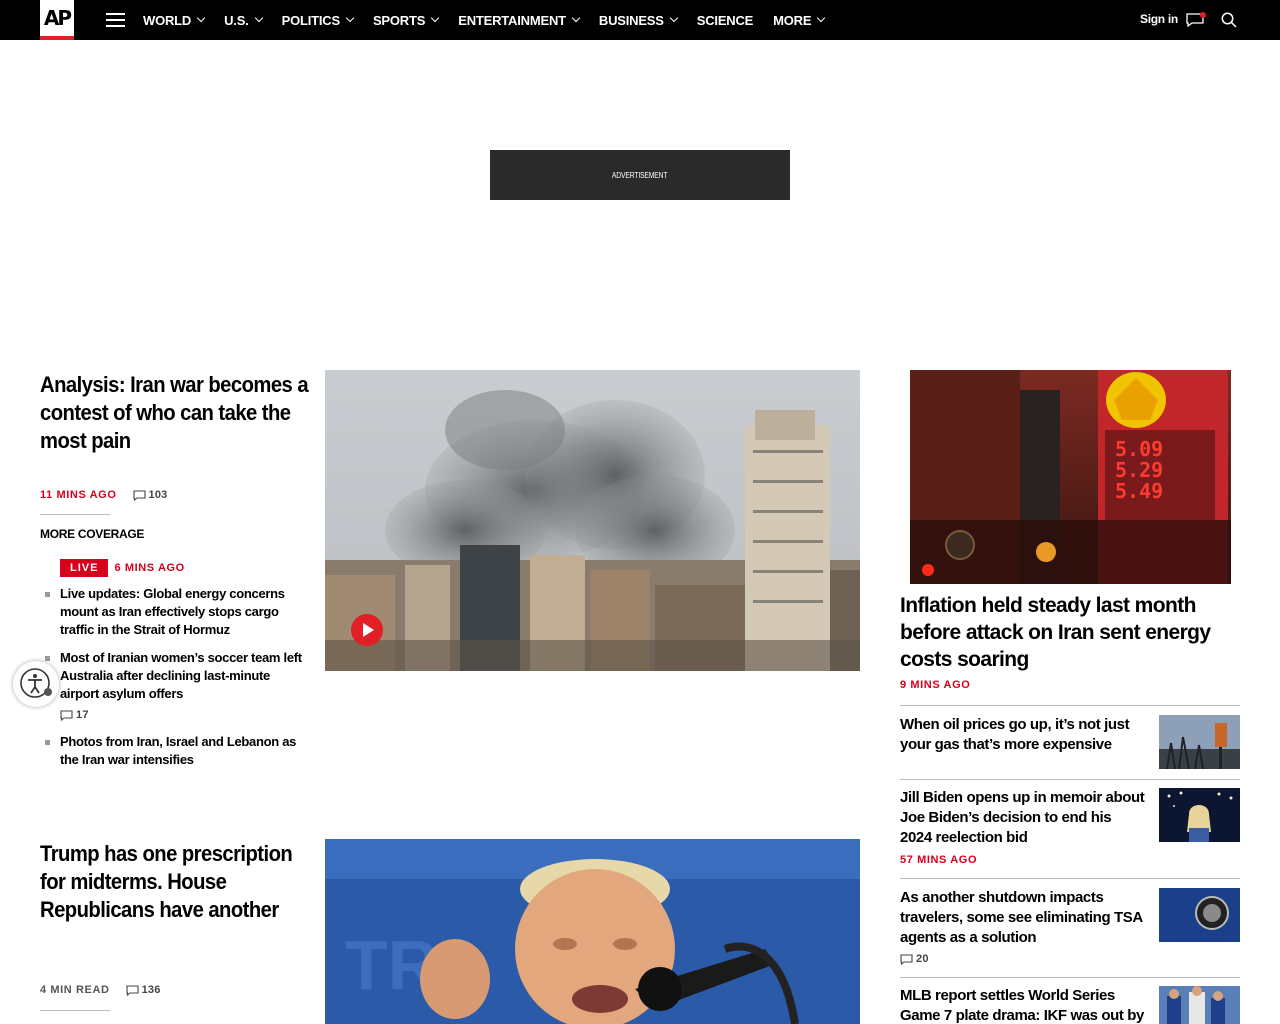 The height and width of the screenshot is (1024, 1280). I want to click on second-meta: 4 MIN READ 136, so click(100, 990).